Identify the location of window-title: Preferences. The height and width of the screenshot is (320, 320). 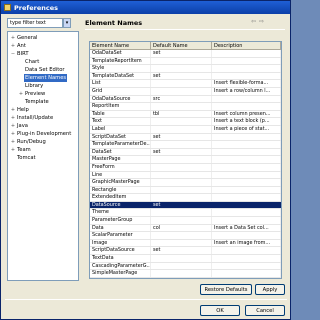
(36, 7).